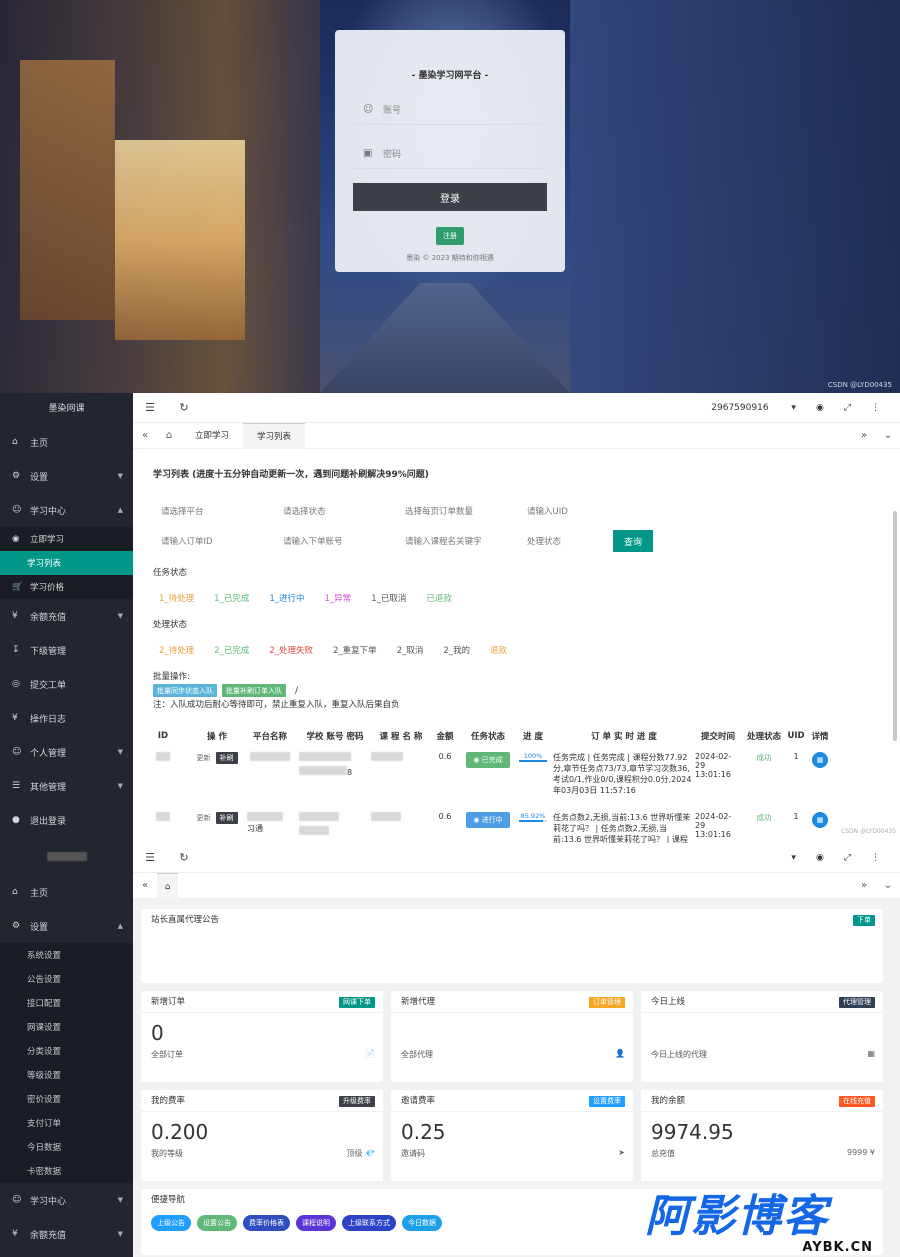  Describe the element at coordinates (864, 920) in the screenshot. I see `order-badge: 下单` at that location.